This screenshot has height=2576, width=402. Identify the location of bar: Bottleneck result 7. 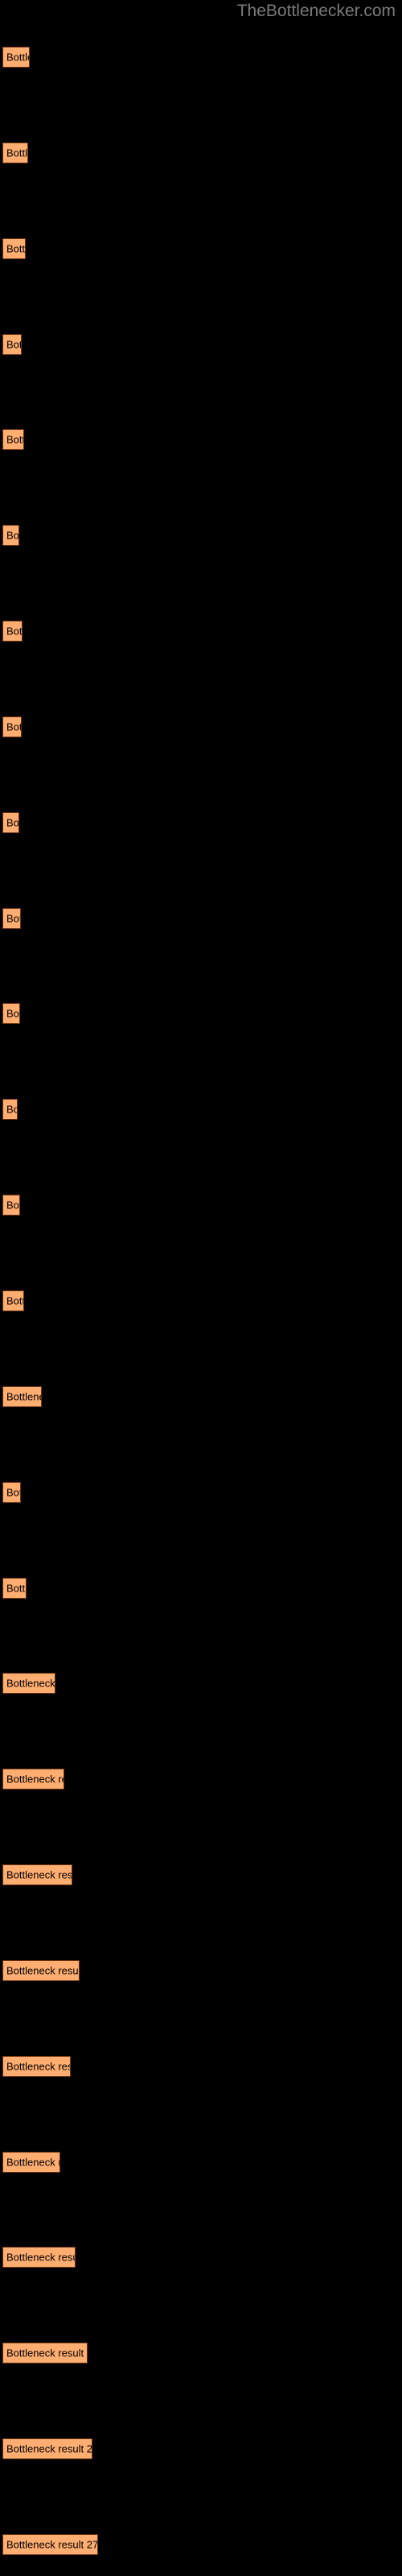
(12, 631).